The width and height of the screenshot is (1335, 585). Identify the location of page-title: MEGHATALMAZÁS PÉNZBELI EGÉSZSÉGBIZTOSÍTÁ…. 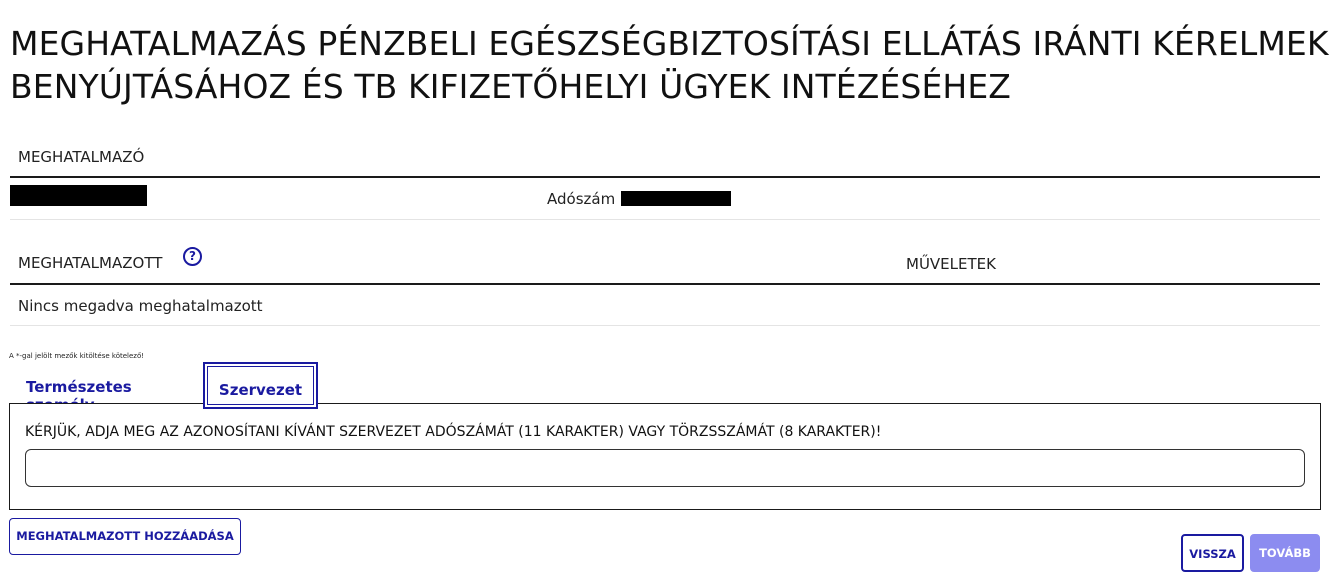
(670, 65).